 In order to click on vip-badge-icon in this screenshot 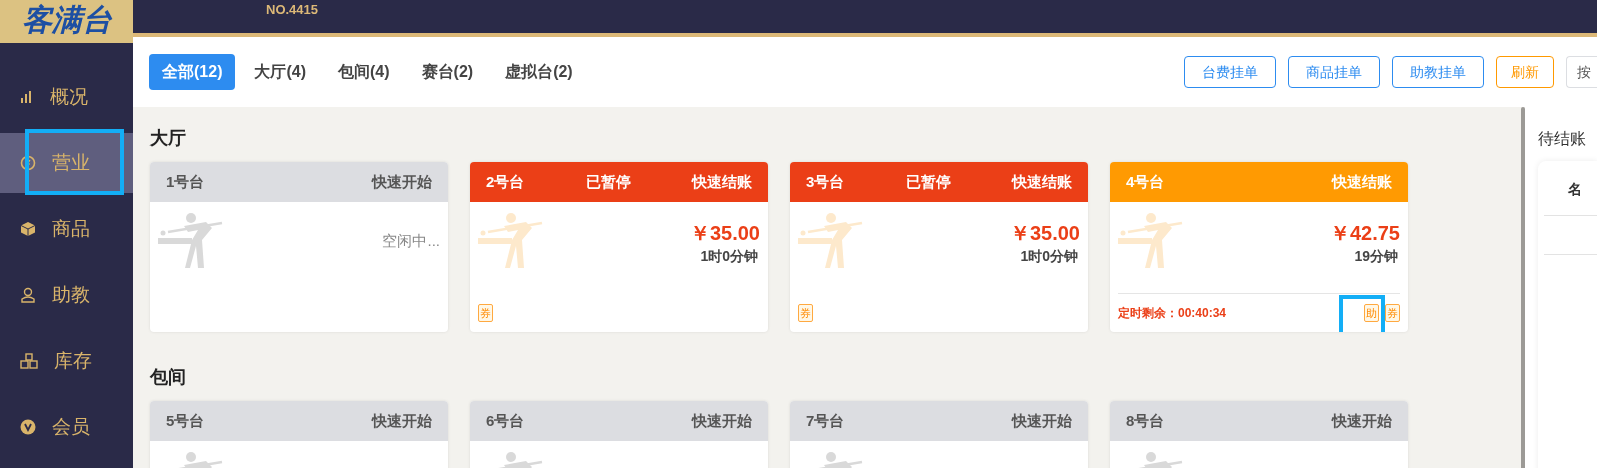, I will do `click(28, 427)`.